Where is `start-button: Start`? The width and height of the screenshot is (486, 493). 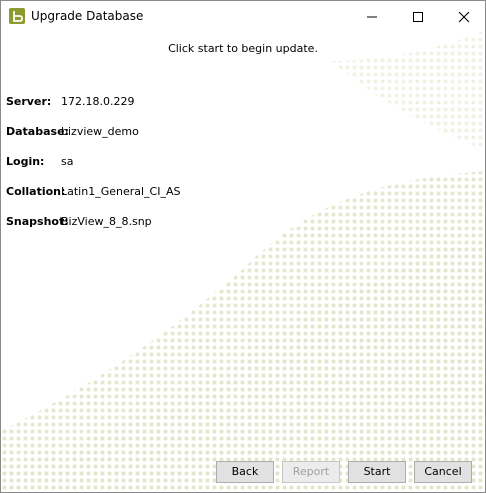
start-button: Start is located at coordinates (377, 472).